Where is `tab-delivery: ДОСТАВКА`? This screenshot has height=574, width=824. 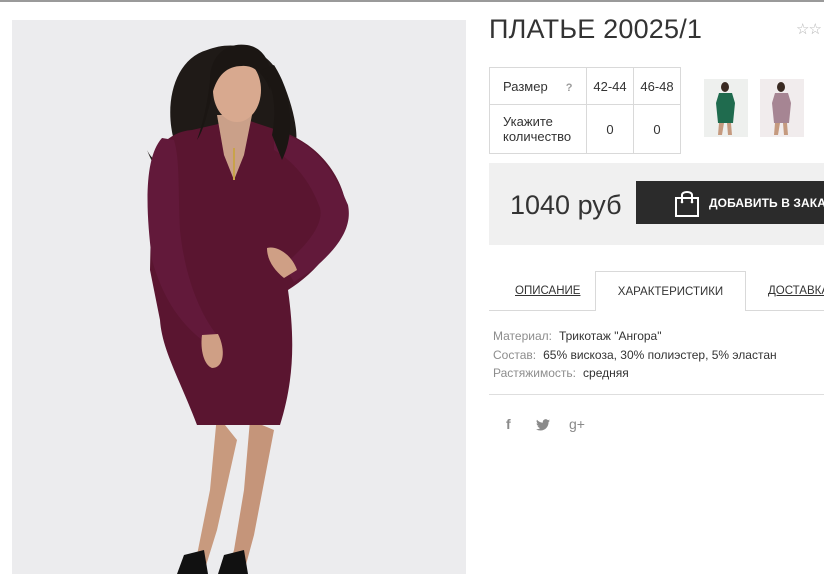
tab-delivery: ДОСТАВКА is located at coordinates (796, 291).